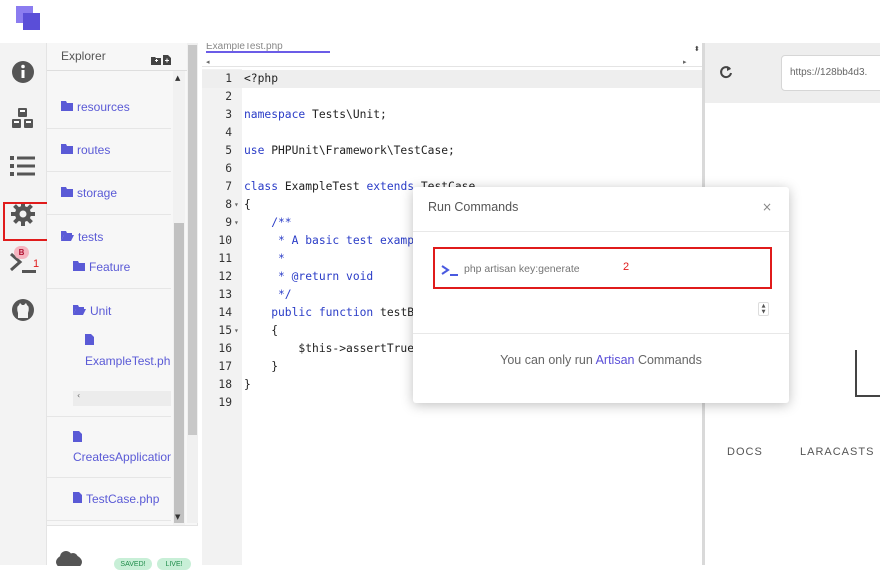 The height and width of the screenshot is (570, 880). Describe the element at coordinates (268, 48) in the screenshot. I see `tab-exampletest: ExampleTest.php` at that location.